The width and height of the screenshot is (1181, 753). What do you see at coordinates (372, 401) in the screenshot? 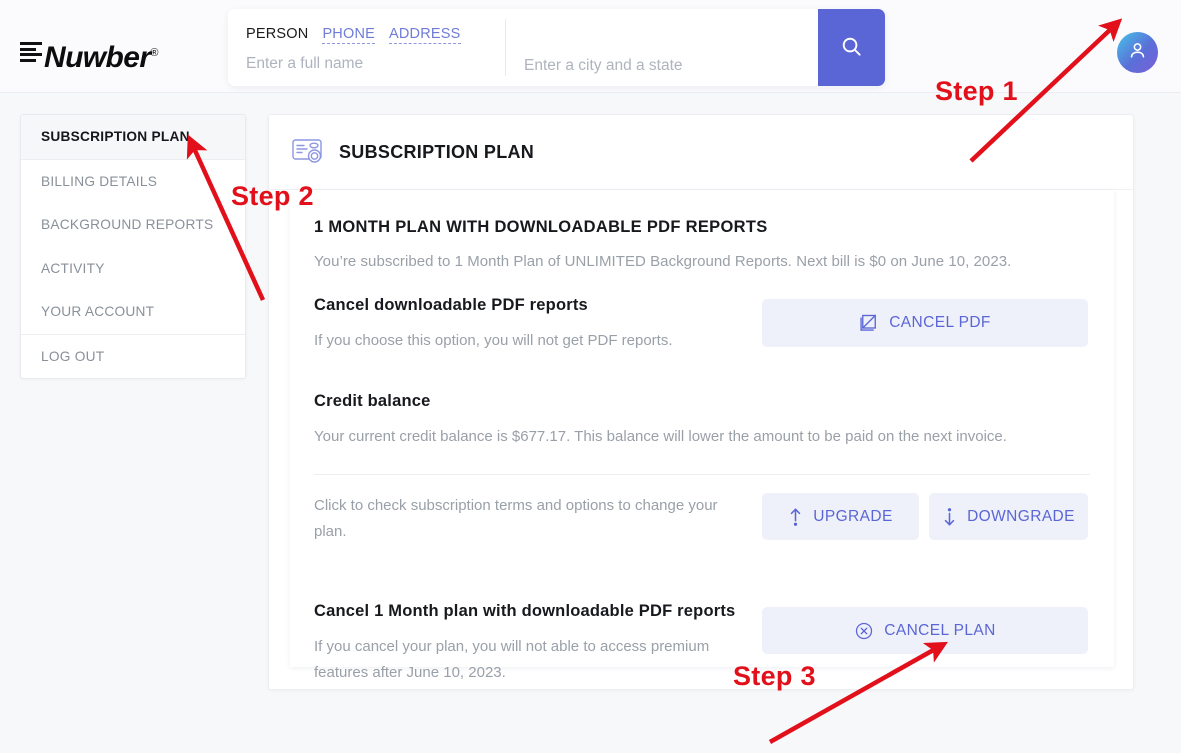
I see `section-heading: Credit balance` at bounding box center [372, 401].